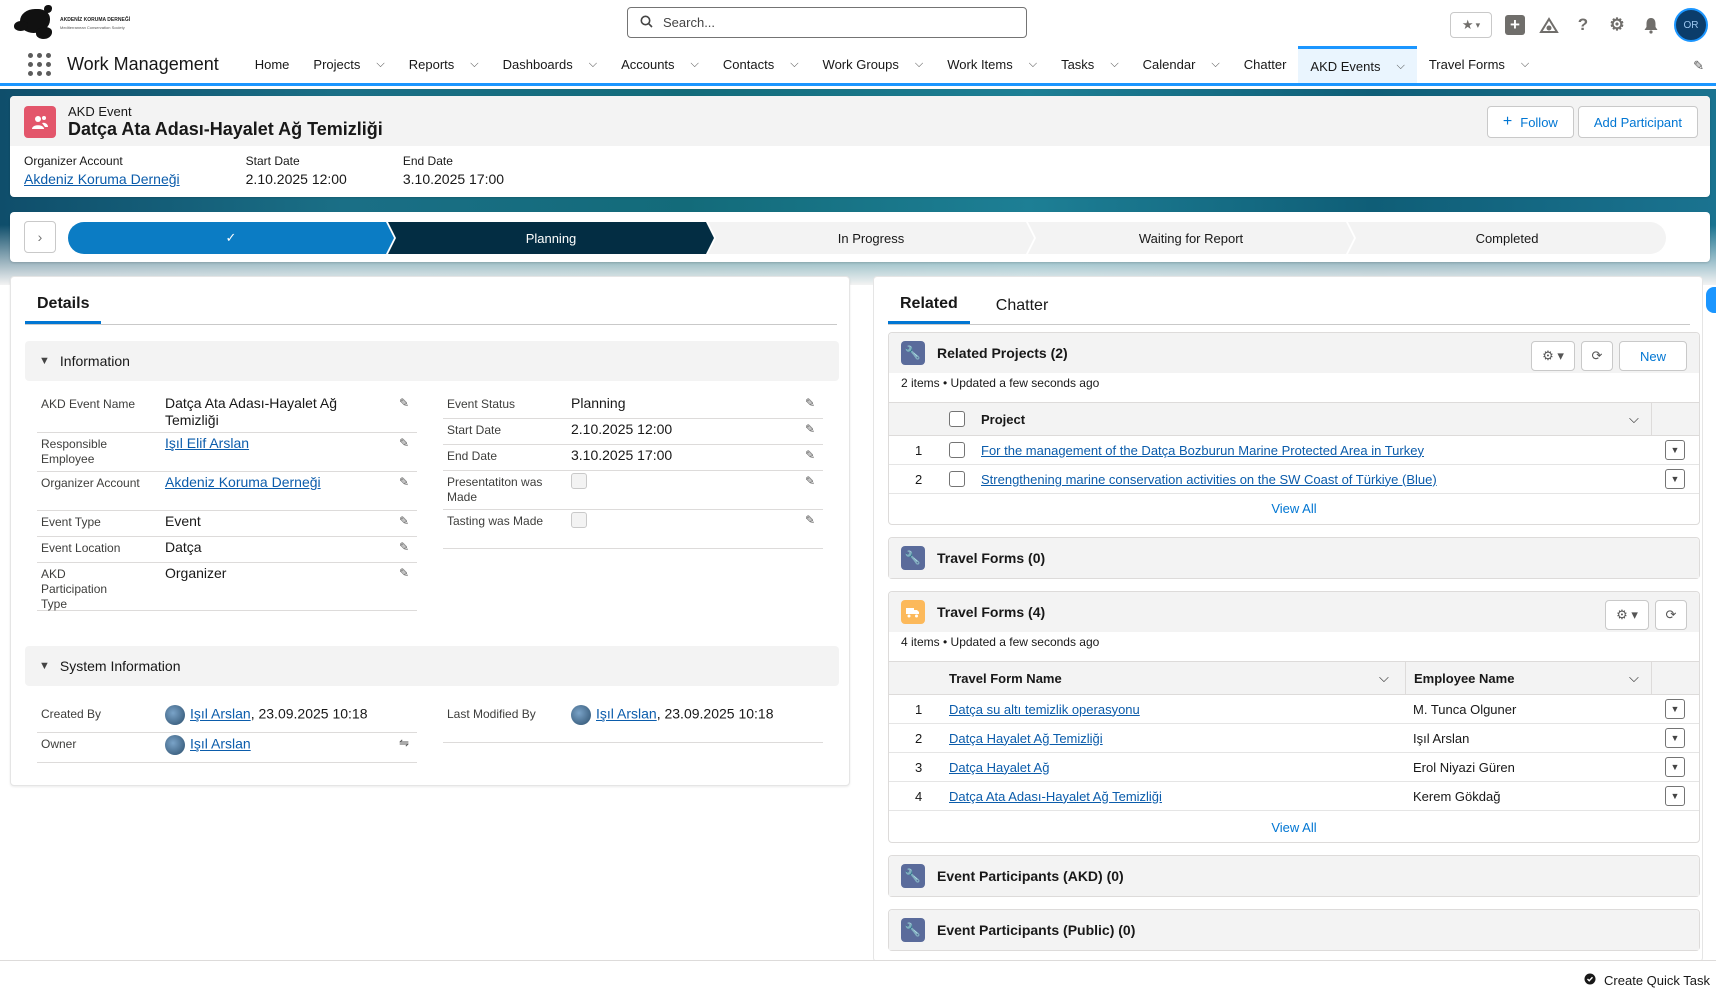  I want to click on nav-item-calendar: Calendar ⌵, so click(1181, 64).